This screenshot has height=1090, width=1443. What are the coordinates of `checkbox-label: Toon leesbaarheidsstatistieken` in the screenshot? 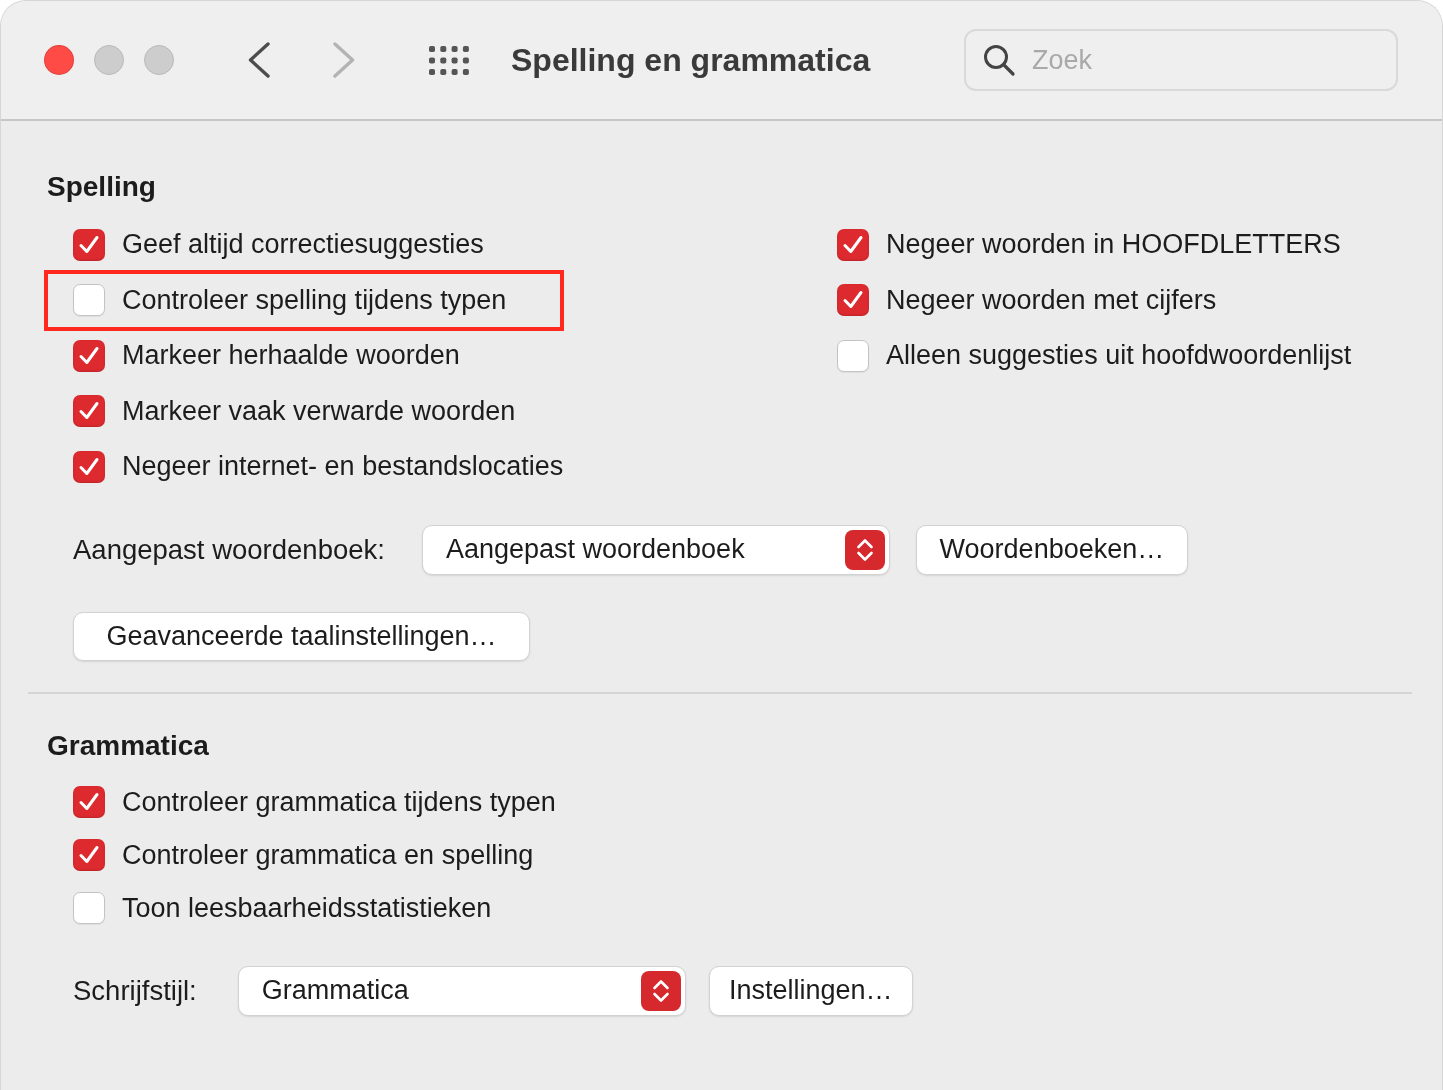 It's located at (307, 908).